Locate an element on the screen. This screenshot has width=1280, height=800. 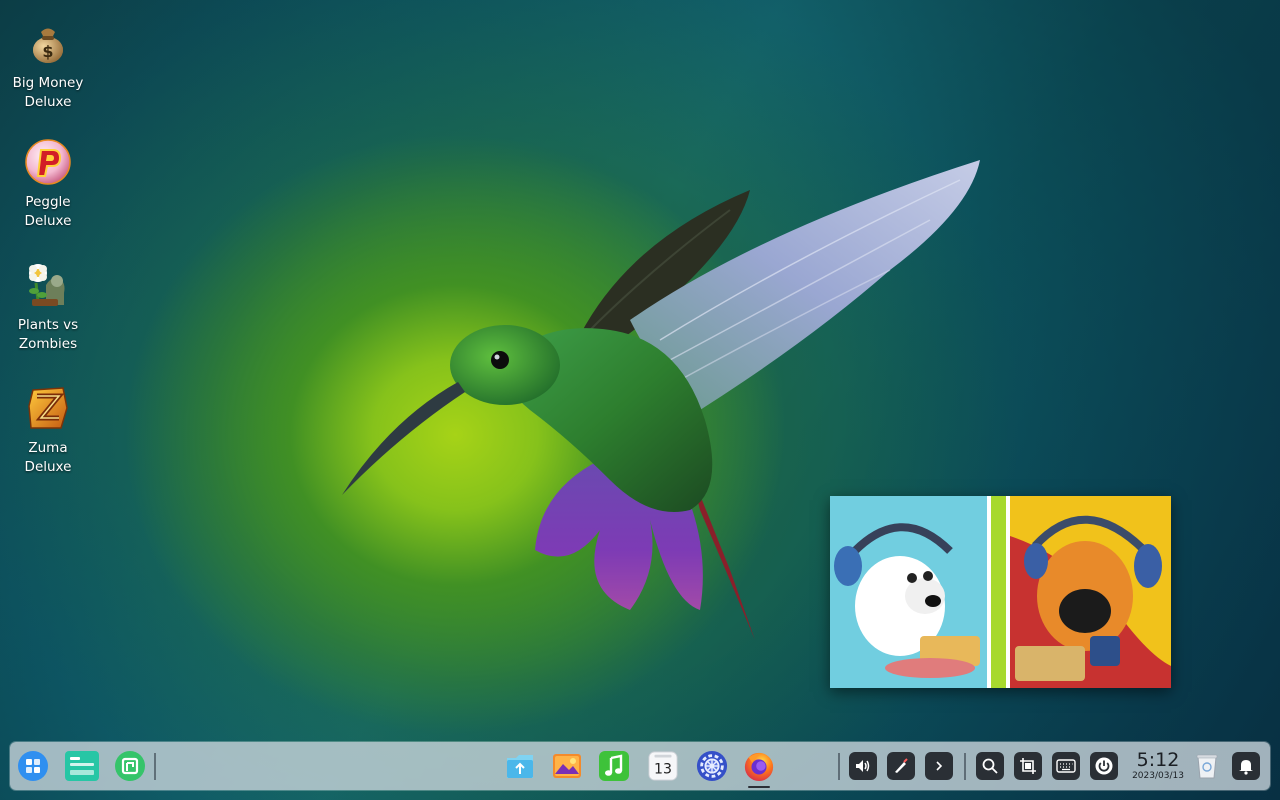
screenshot-button is located at coordinates (1028, 766).